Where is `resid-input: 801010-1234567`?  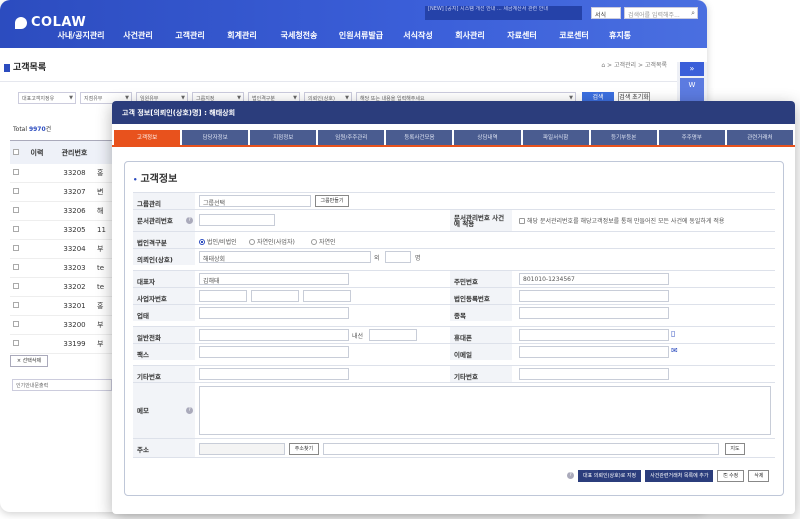 resid-input: 801010-1234567 is located at coordinates (594, 279).